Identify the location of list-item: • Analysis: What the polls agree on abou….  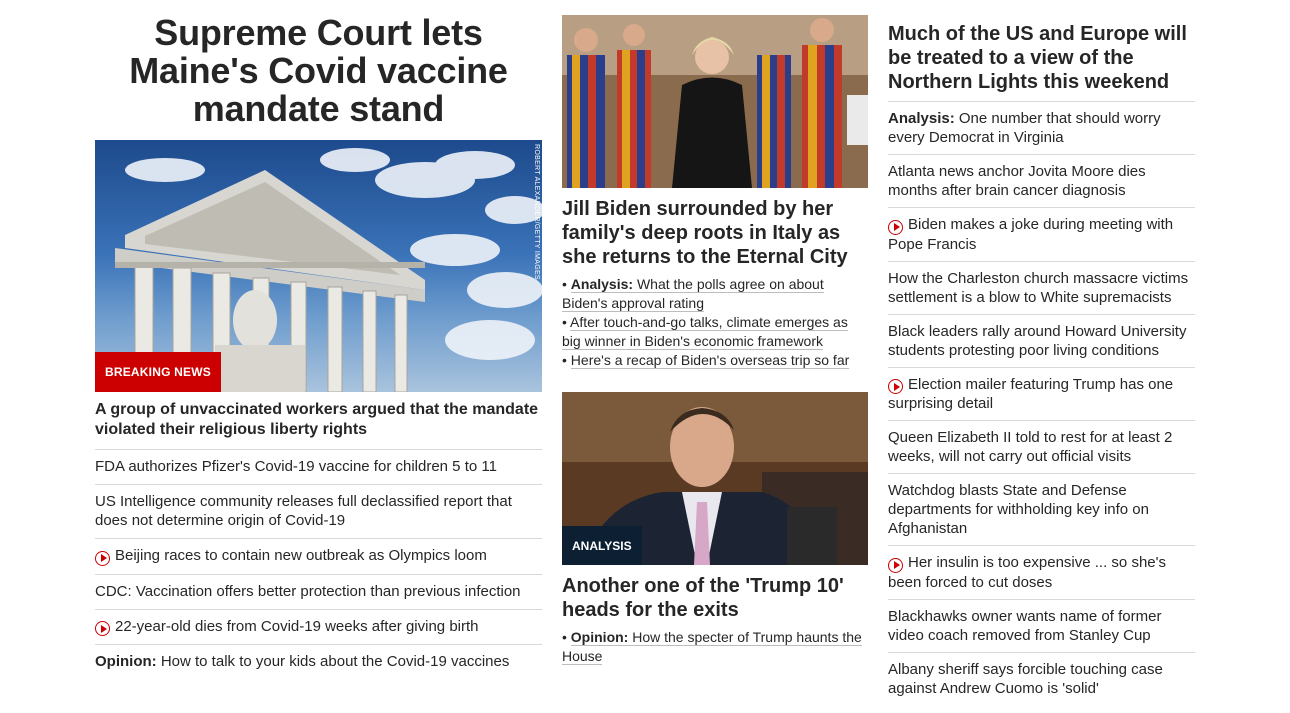
(715, 294).